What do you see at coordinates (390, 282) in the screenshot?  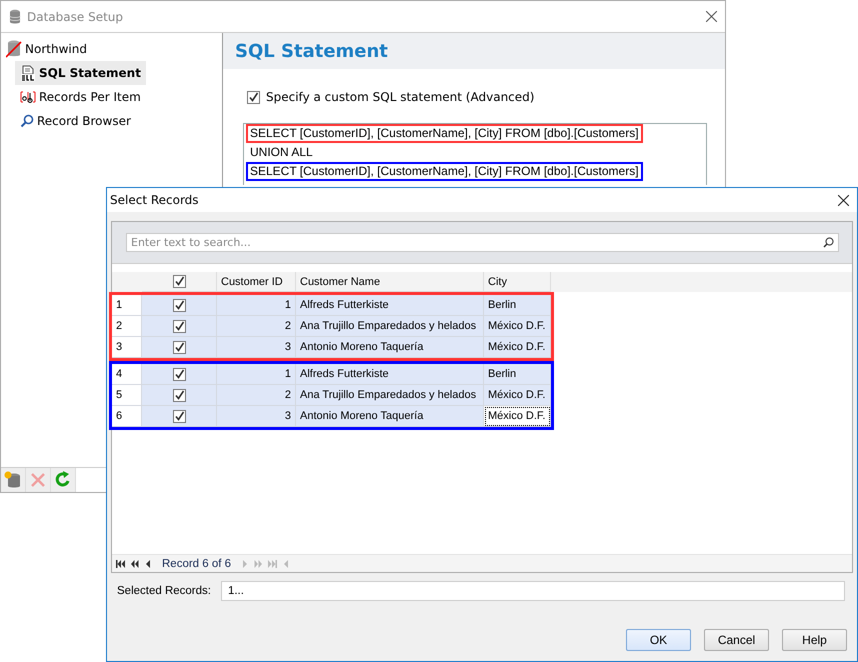 I see `column-header: Customer Name` at bounding box center [390, 282].